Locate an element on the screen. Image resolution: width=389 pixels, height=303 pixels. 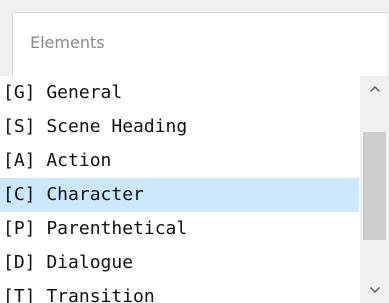
list-item-transition: [T] Transition is located at coordinates (179, 291).